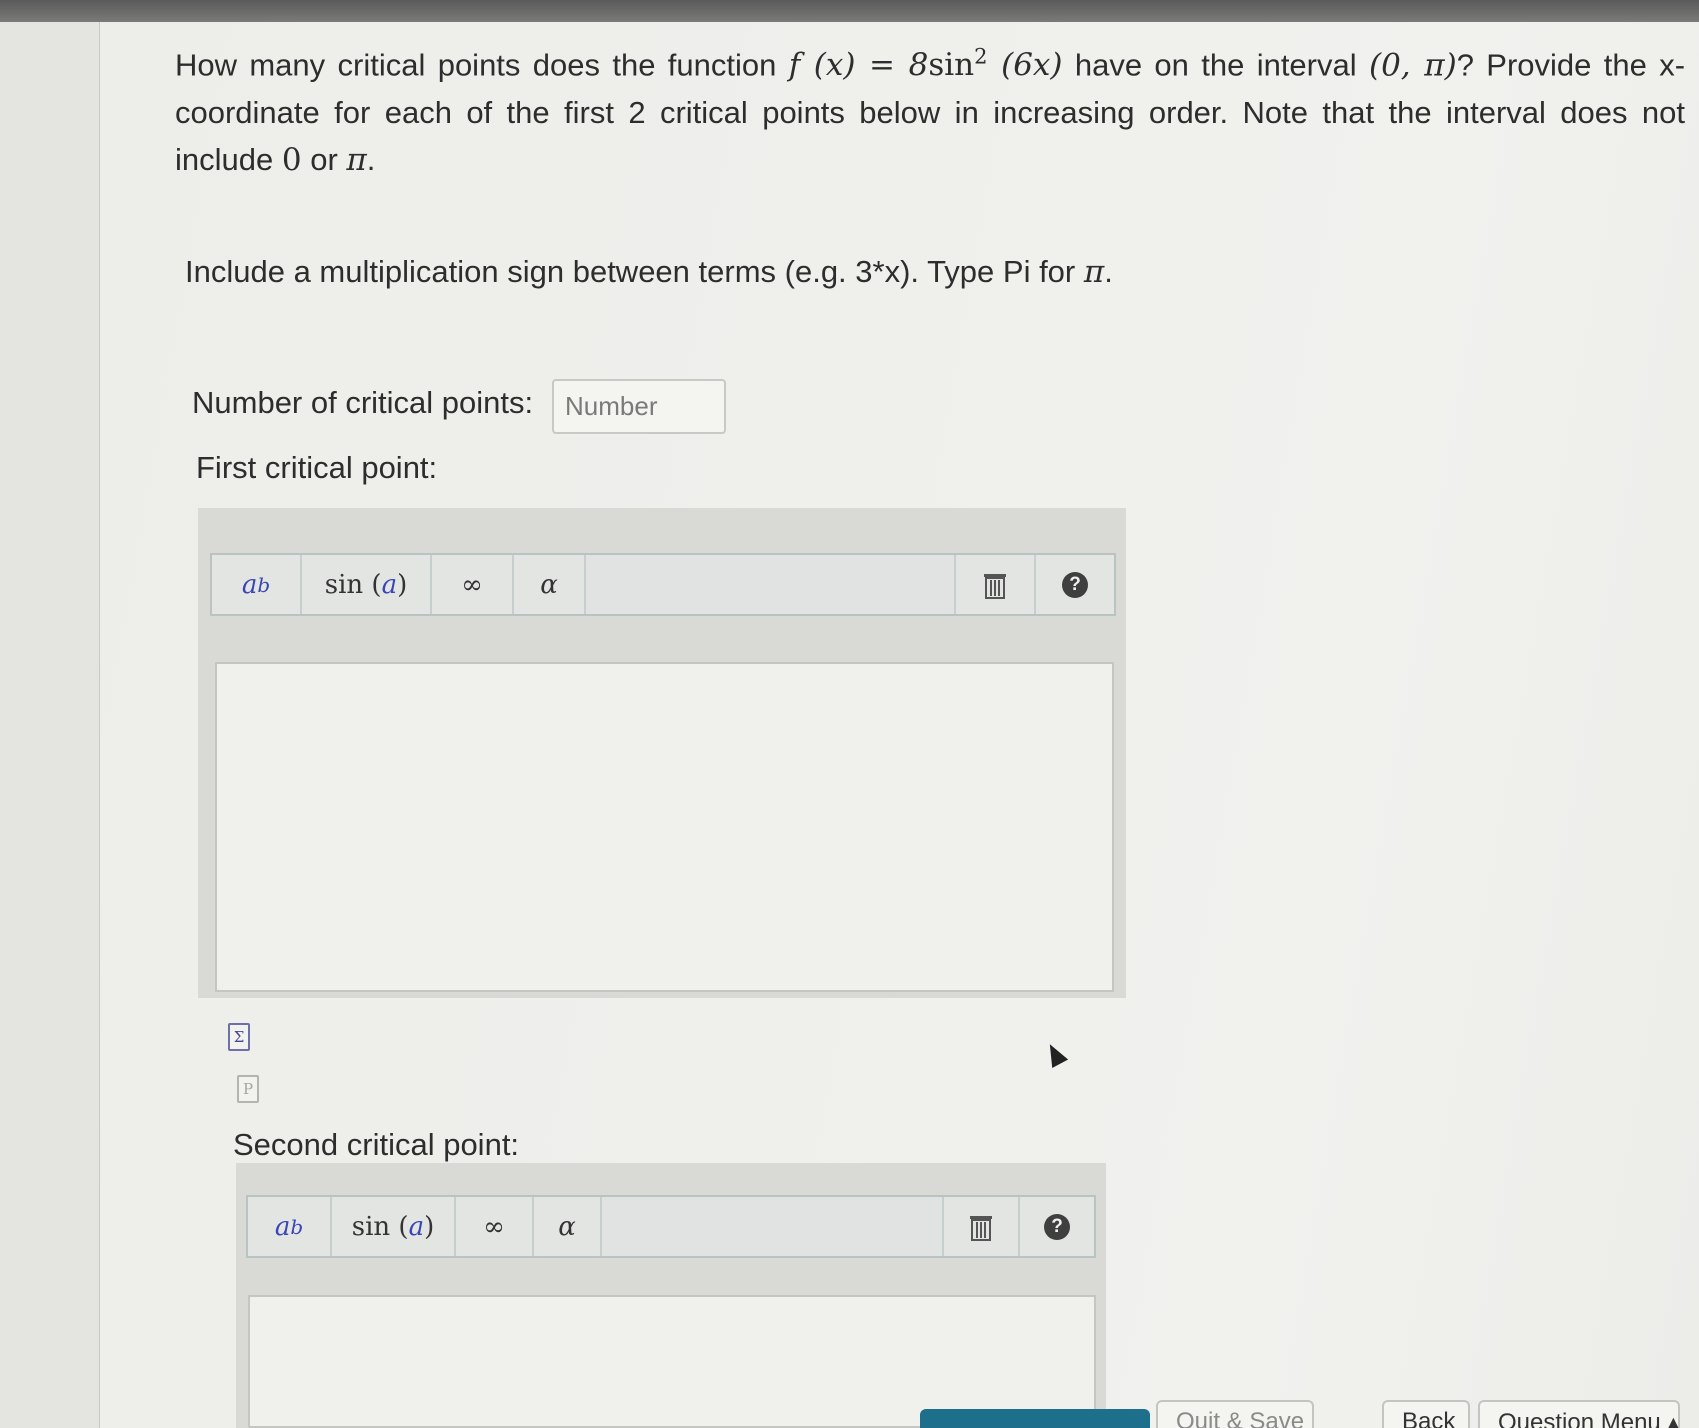 The image size is (1699, 1428). Describe the element at coordinates (981, 57) in the screenshot. I see `function-exponent: 2` at that location.